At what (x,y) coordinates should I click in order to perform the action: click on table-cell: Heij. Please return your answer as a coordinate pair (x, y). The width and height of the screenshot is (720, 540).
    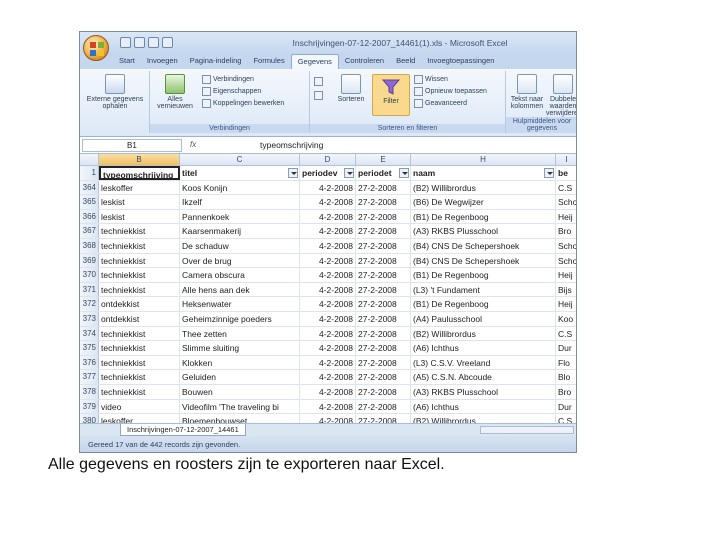
    Looking at the image, I should click on (566, 217).